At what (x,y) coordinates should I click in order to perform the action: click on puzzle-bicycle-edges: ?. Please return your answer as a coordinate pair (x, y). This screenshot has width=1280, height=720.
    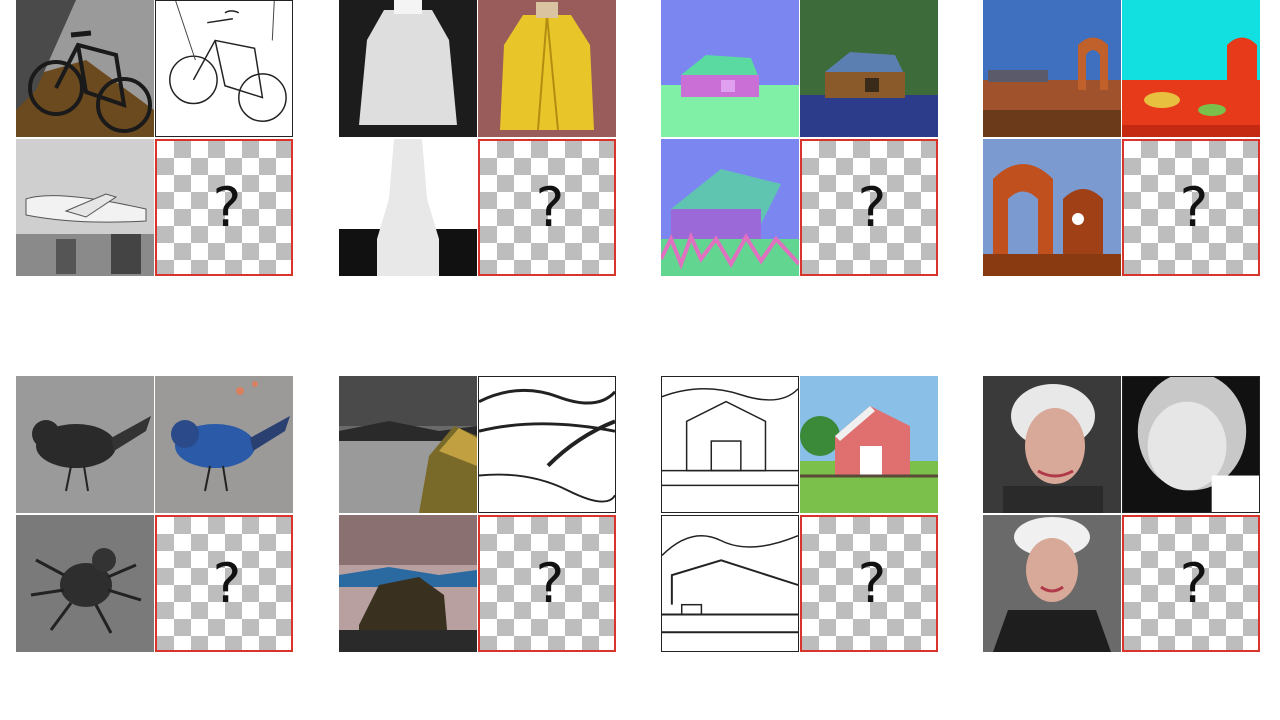
    Looking at the image, I should click on (156, 139).